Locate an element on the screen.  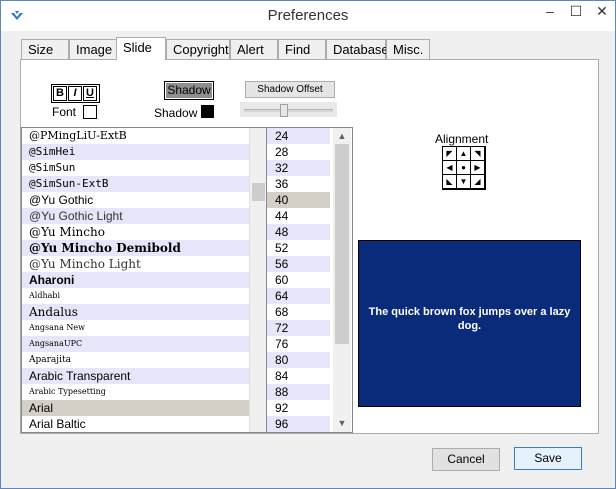
size-list-item: 52 is located at coordinates (298, 248).